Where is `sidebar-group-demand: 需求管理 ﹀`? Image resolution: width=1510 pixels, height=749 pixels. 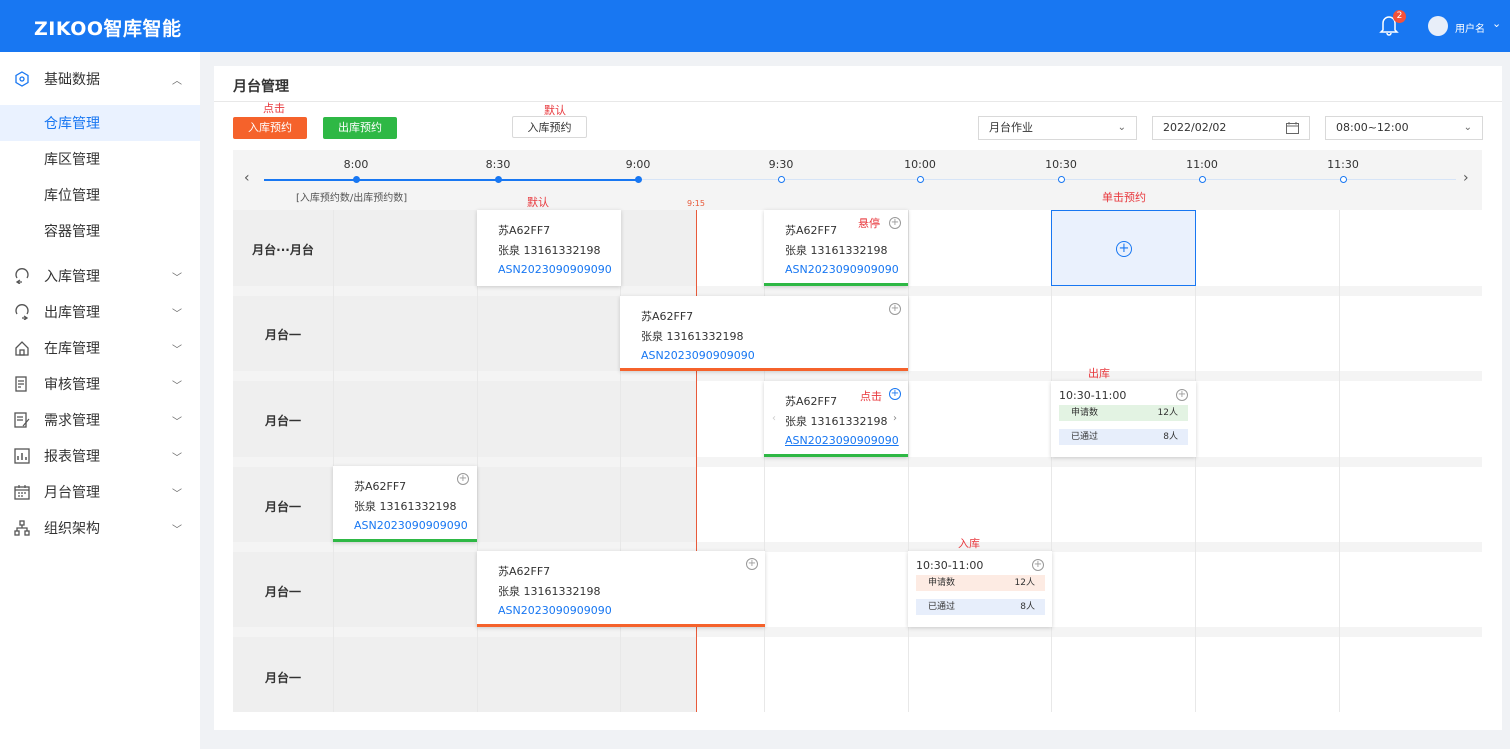
sidebar-group-demand: 需求管理 ﹀ is located at coordinates (100, 420).